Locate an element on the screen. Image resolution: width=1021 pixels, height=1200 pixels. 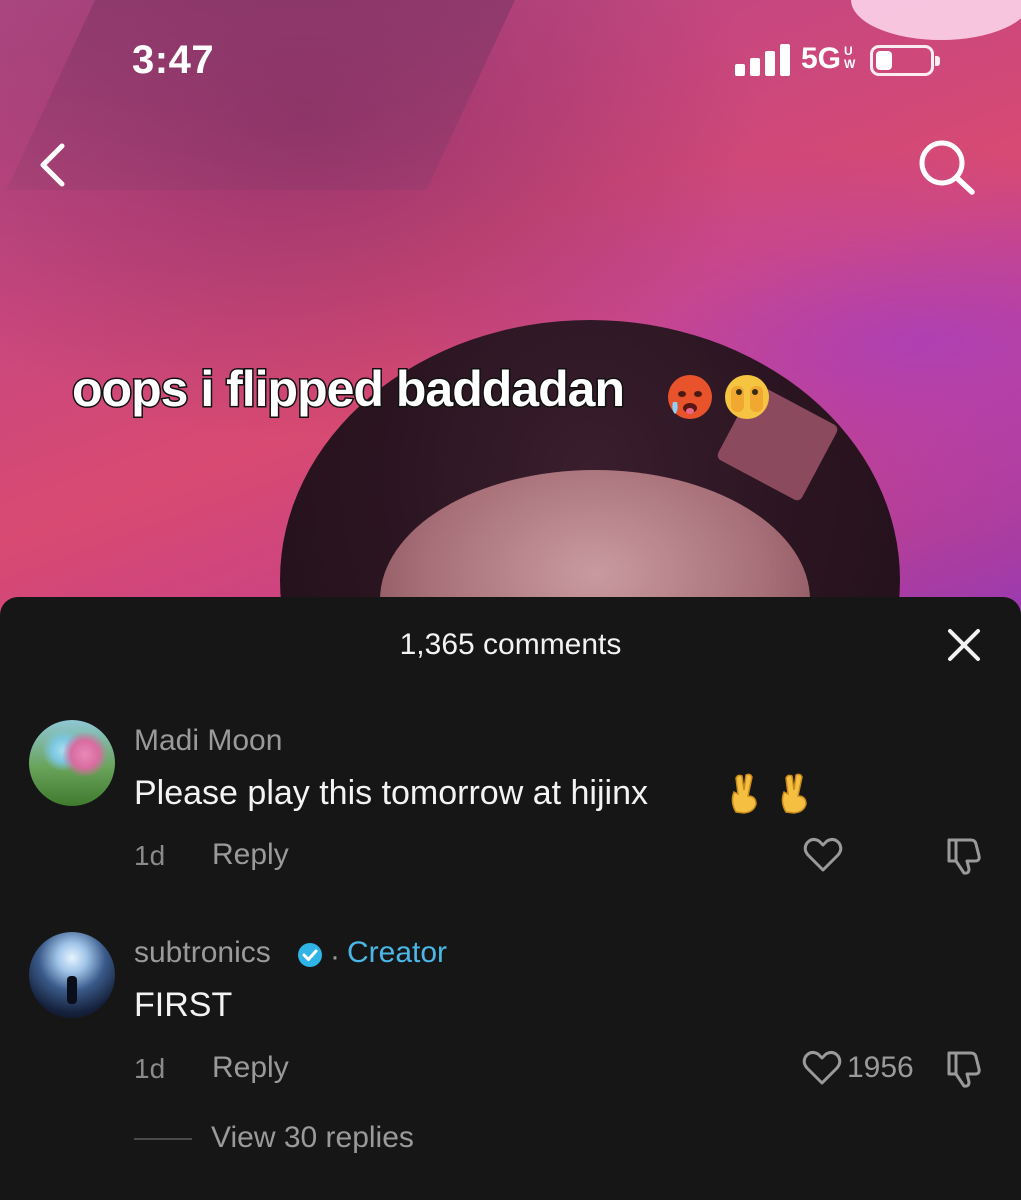
battery-icon is located at coordinates (905, 60).